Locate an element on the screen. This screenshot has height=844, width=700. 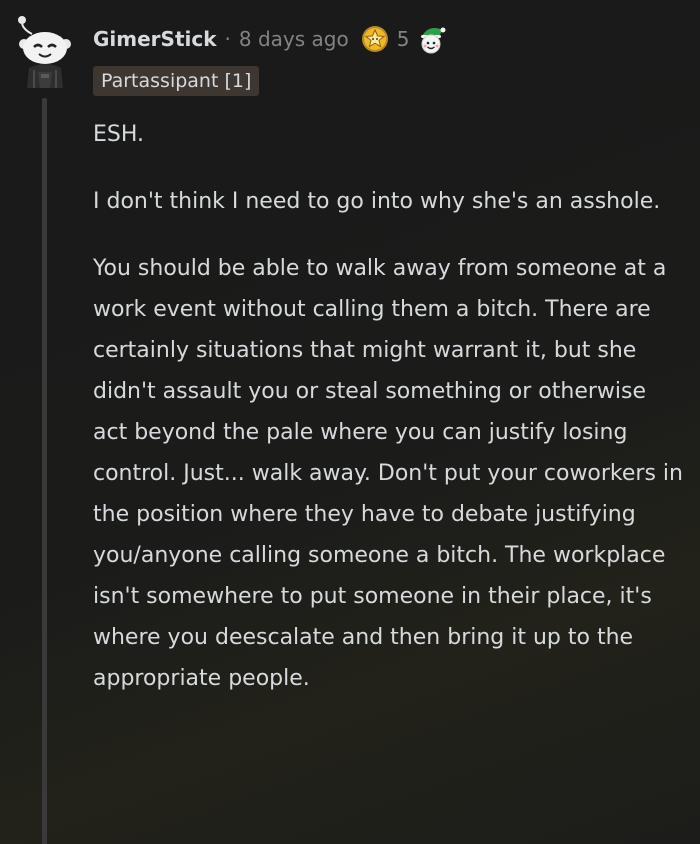
star-award-icon is located at coordinates (375, 39).